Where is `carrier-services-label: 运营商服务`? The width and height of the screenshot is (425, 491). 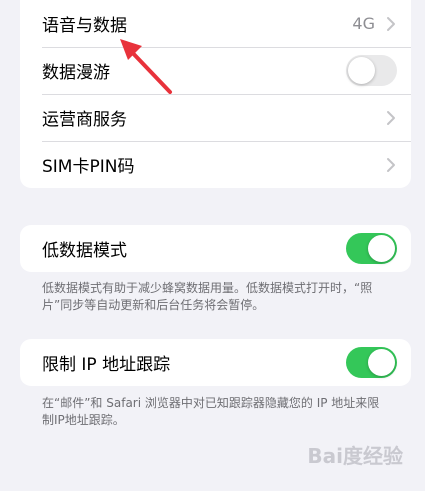 carrier-services-label: 运营商服务 is located at coordinates (84, 120).